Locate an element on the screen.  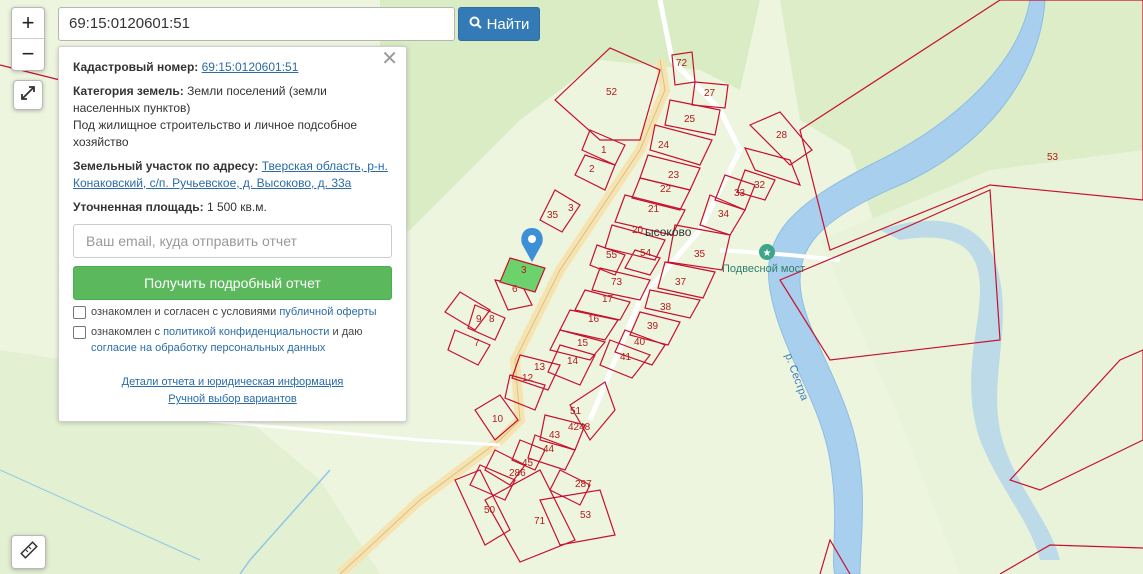
privacy-link: политикой конфиденциальности is located at coordinates (246, 332).